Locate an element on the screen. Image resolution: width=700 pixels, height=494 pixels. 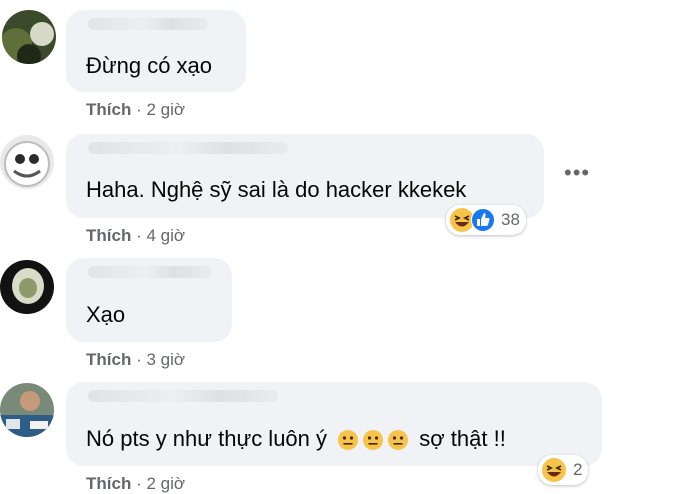
like-icon is located at coordinates (483, 220).